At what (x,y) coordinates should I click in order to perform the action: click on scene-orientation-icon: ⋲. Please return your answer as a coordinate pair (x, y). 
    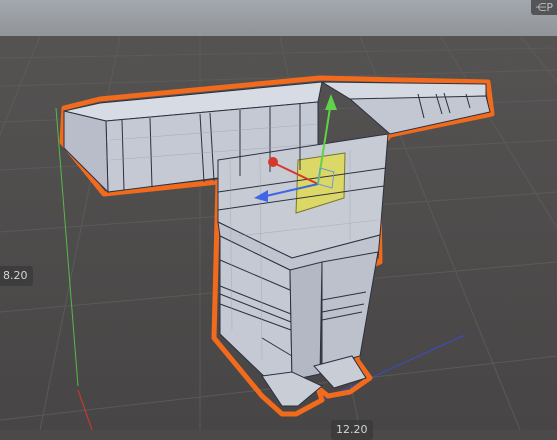
    Looking at the image, I should click on (540, 7).